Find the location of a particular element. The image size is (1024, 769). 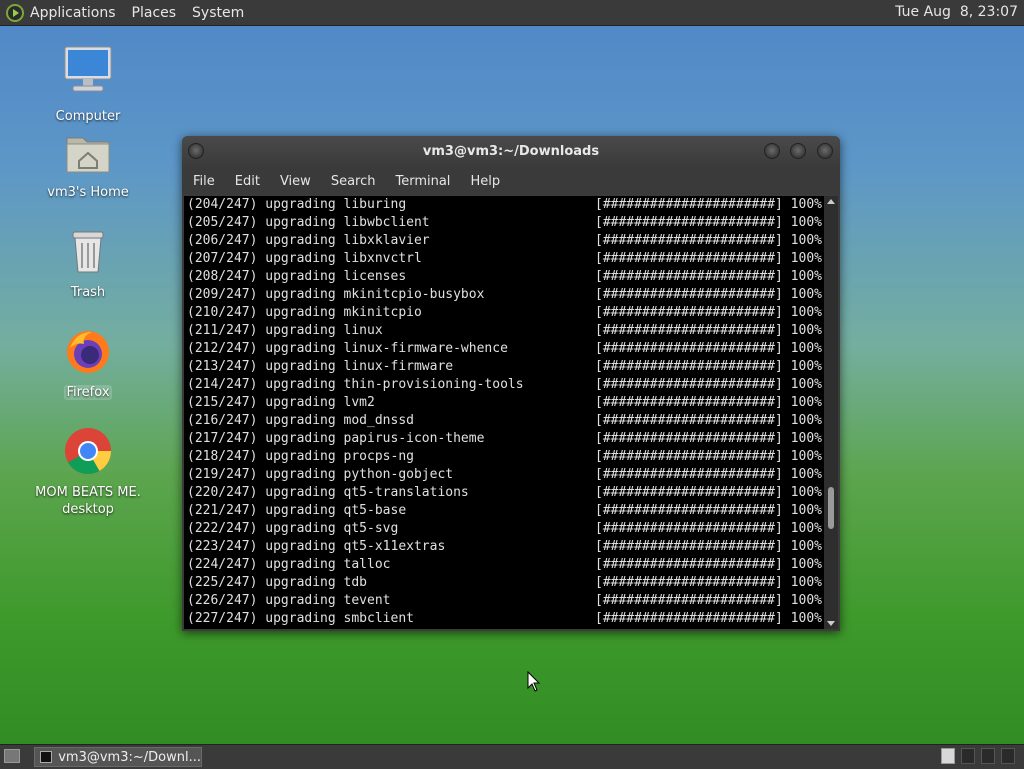

menu-file: File is located at coordinates (204, 181).